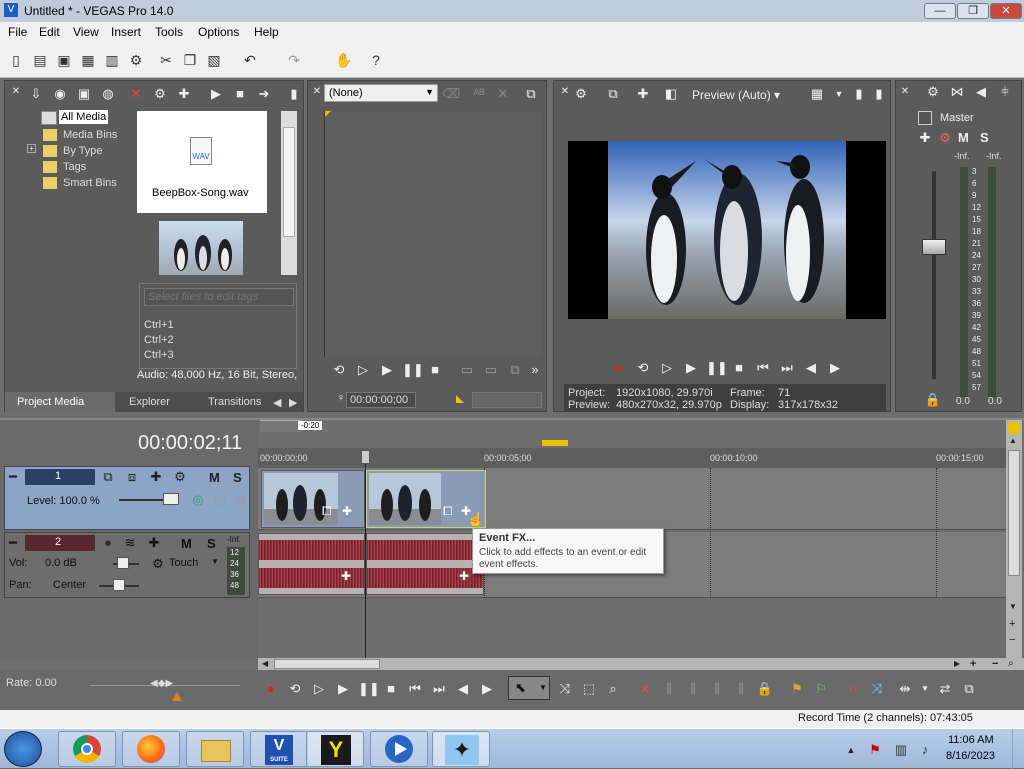 This screenshot has width=1024, height=769. What do you see at coordinates (1014, 428) in the screenshot?
I see `snapshot-icon` at bounding box center [1014, 428].